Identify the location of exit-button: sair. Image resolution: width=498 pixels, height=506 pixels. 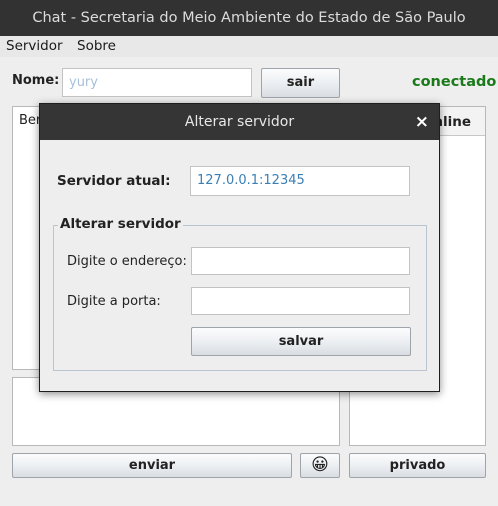
(300, 83).